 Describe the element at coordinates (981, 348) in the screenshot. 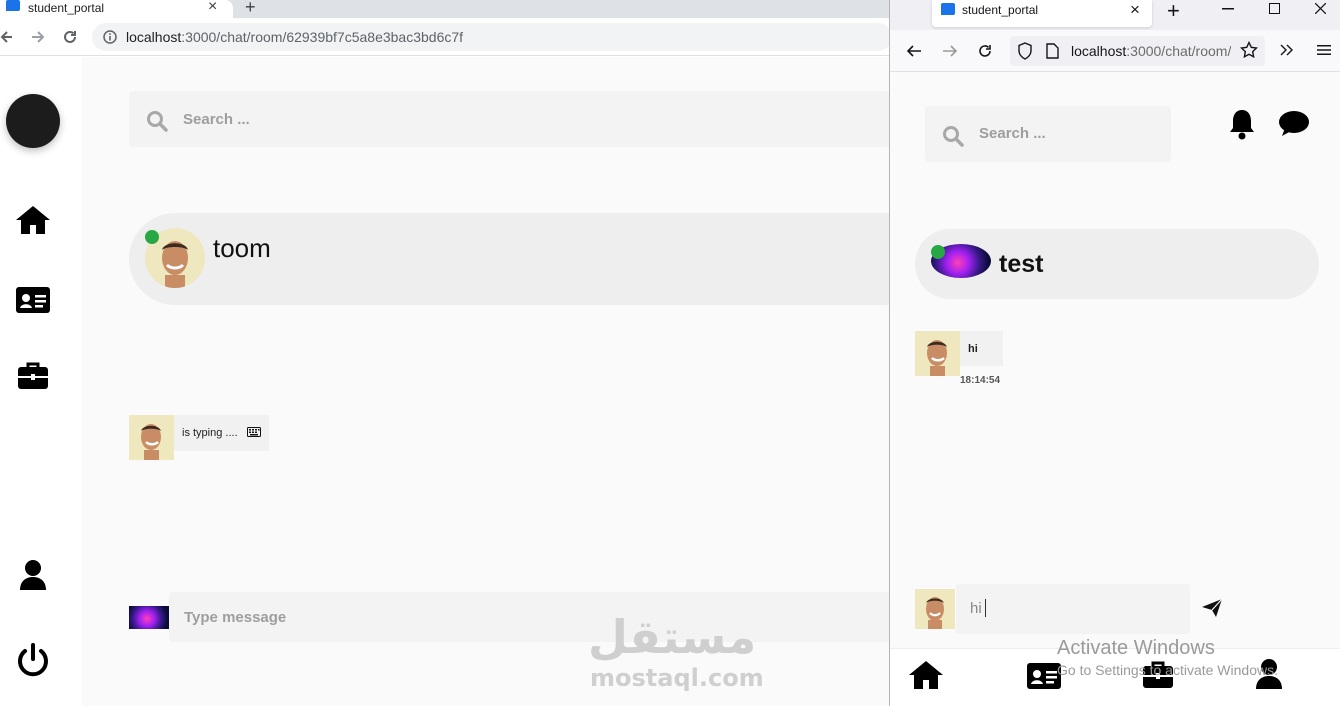

I see `message-bubble: hi` at that location.